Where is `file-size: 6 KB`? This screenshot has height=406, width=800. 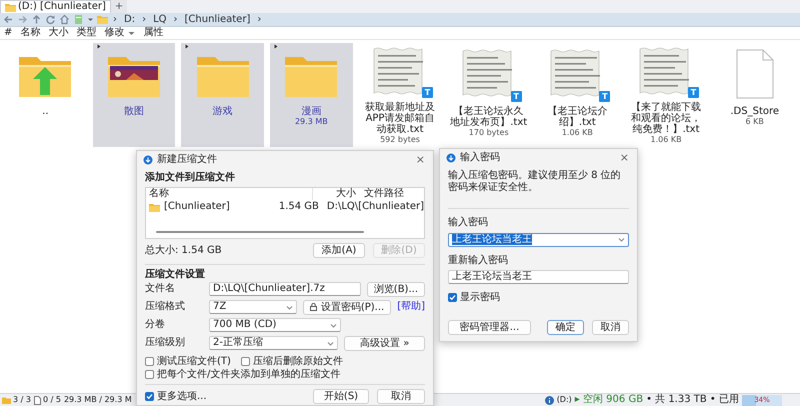 file-size: 6 KB is located at coordinates (755, 122).